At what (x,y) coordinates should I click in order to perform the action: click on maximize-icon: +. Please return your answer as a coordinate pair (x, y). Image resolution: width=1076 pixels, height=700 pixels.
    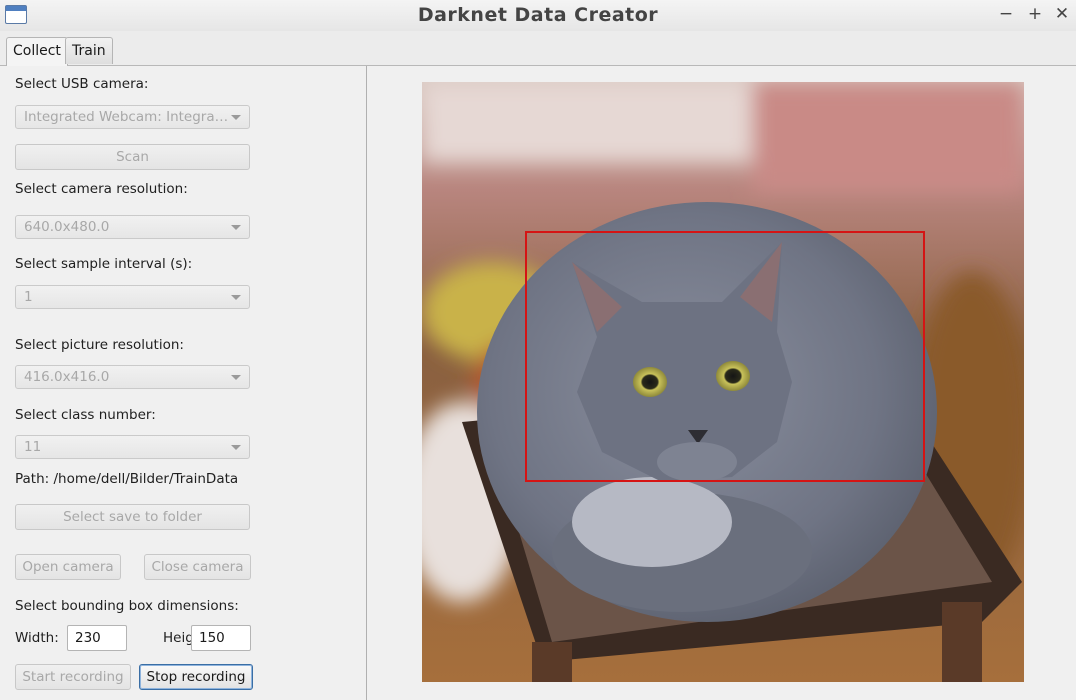
    Looking at the image, I should click on (1035, 14).